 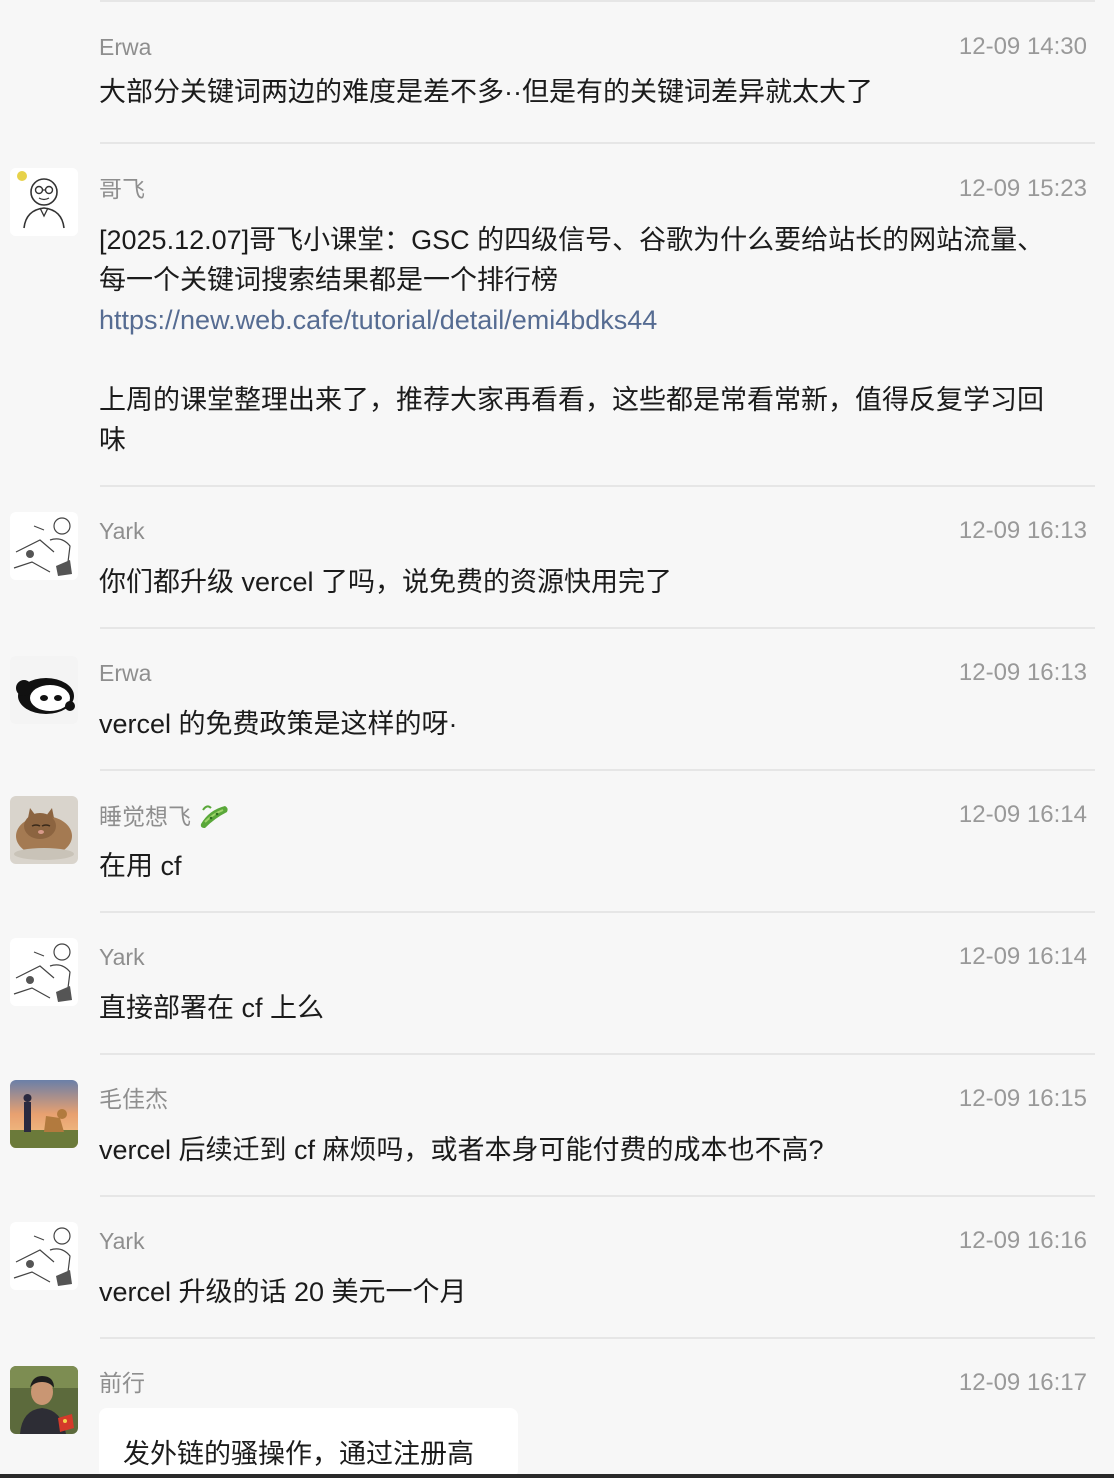 I want to click on message-time: 12-09 14:30, so click(x=1022, y=46).